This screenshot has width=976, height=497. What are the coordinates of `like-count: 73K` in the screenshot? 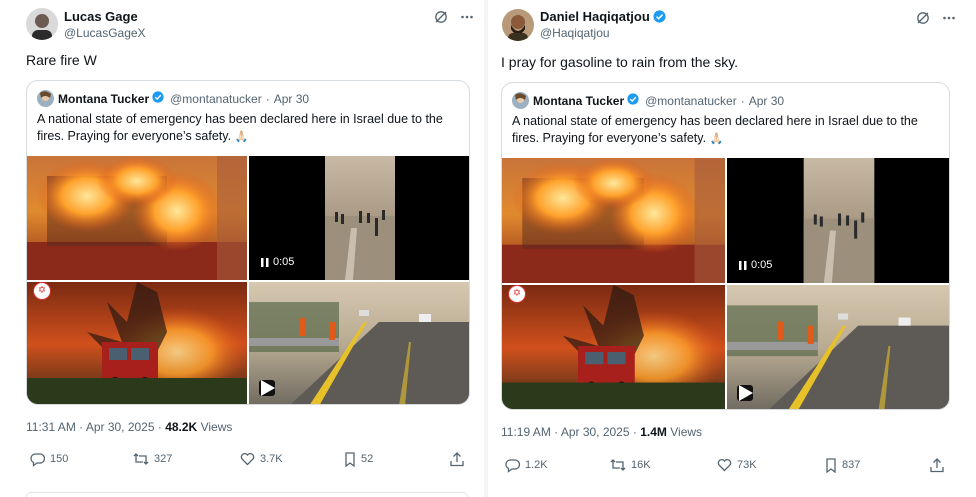 It's located at (747, 465).